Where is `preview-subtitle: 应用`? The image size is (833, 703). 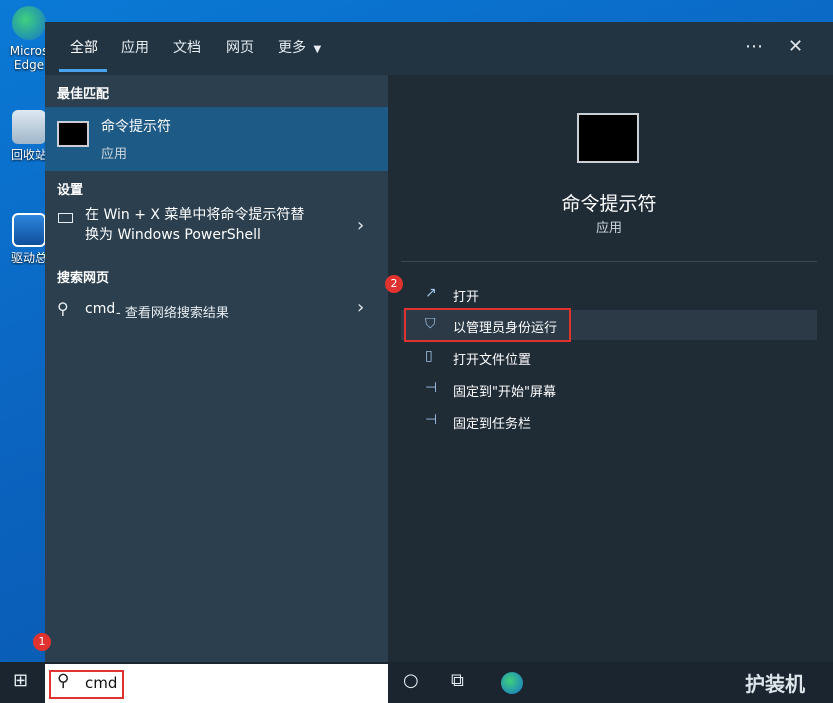 preview-subtitle: 应用 is located at coordinates (608, 228).